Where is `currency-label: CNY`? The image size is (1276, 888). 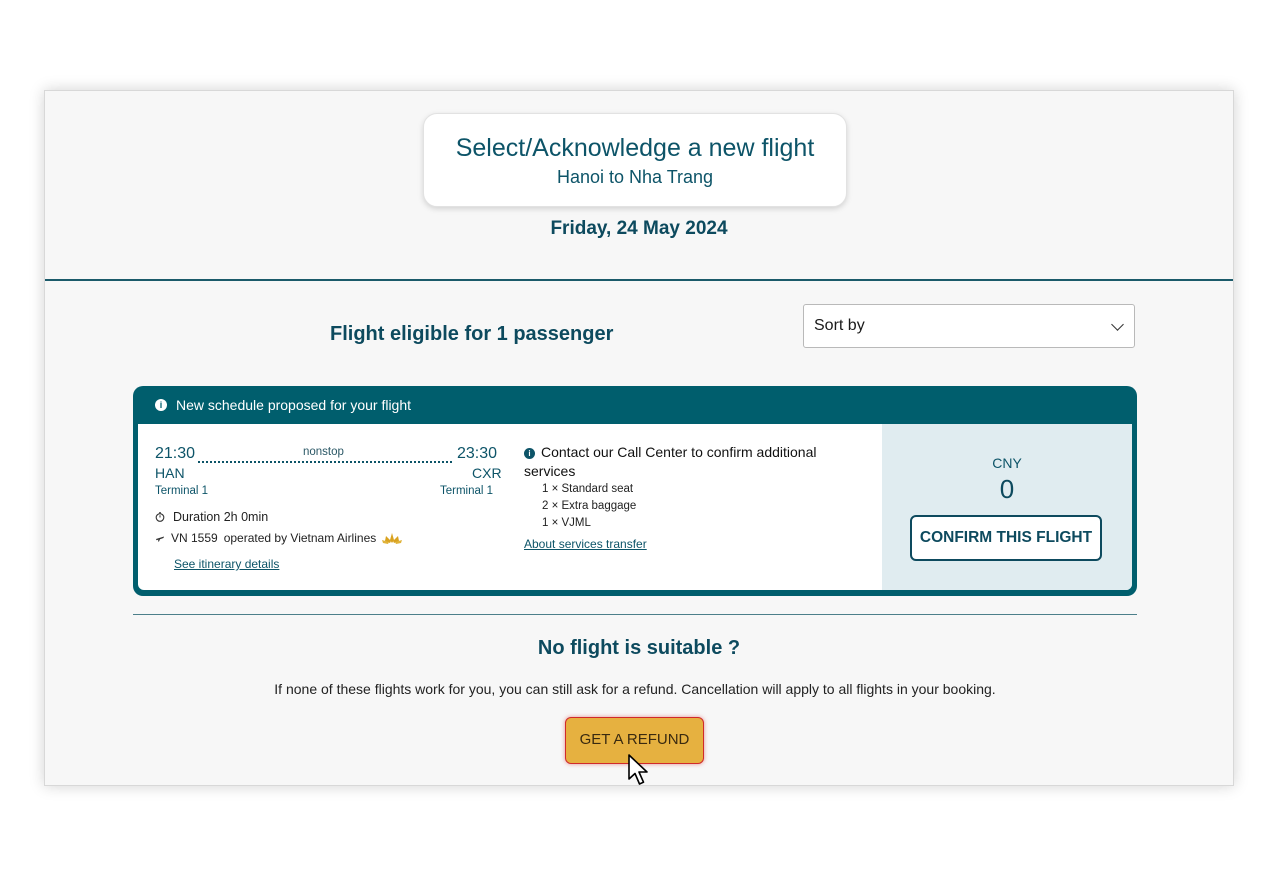 currency-label: CNY is located at coordinates (1007, 463).